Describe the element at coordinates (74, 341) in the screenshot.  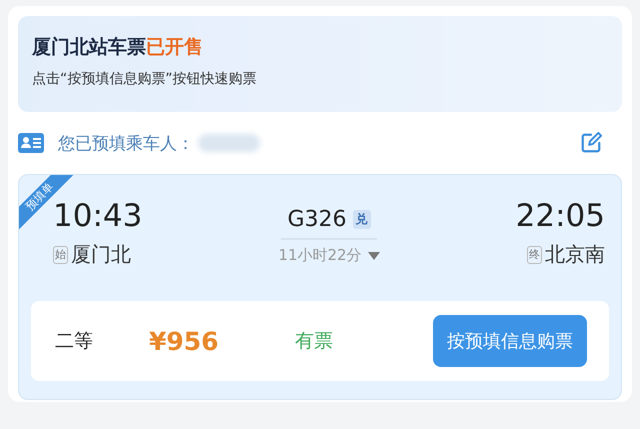
I see `seat-class: 二等` at that location.